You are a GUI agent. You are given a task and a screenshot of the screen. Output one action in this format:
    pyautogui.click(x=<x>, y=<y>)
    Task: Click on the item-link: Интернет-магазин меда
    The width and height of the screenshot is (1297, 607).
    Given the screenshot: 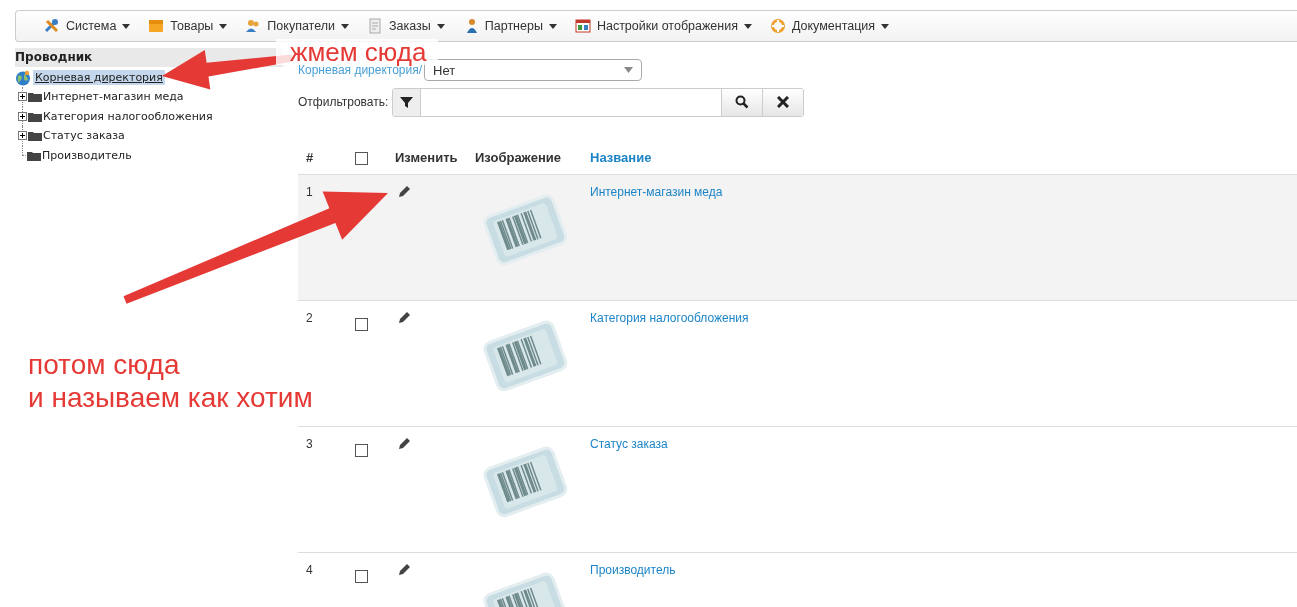 What is the action you would take?
    pyautogui.click(x=656, y=192)
    